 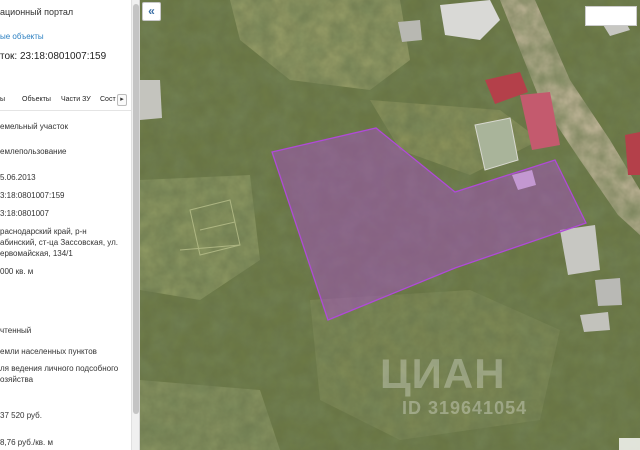 I want to click on collapse-panel-button: «, so click(x=151, y=11).